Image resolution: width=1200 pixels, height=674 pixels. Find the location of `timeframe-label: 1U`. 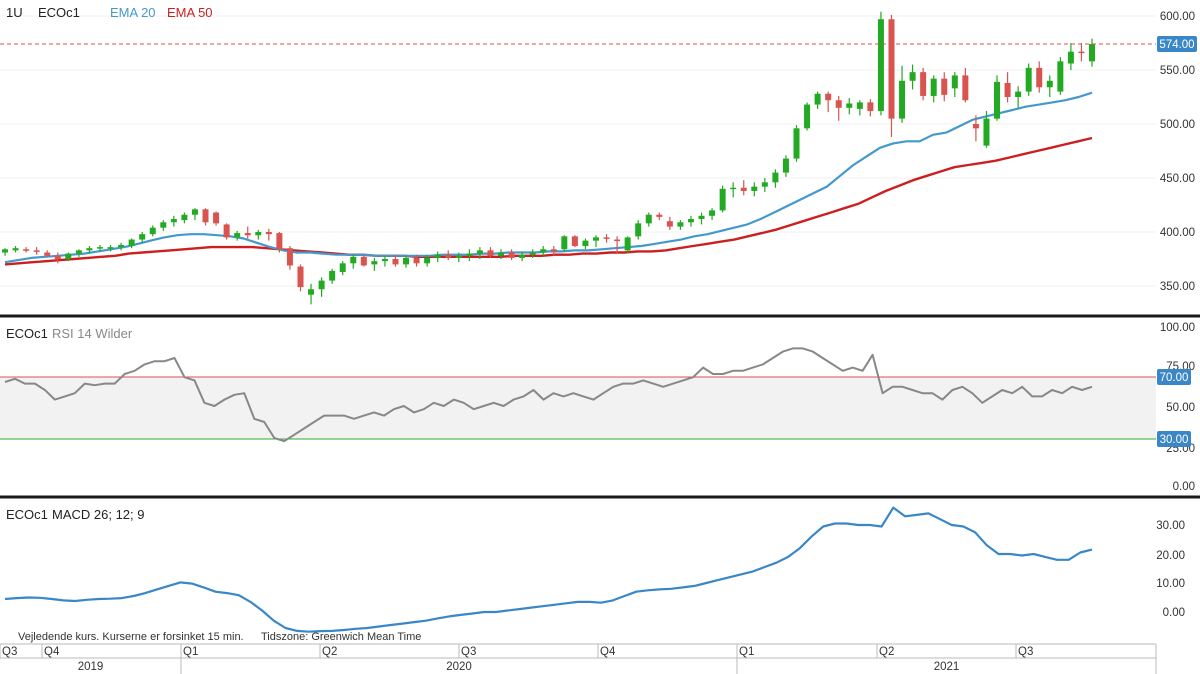

timeframe-label: 1U is located at coordinates (14, 12).